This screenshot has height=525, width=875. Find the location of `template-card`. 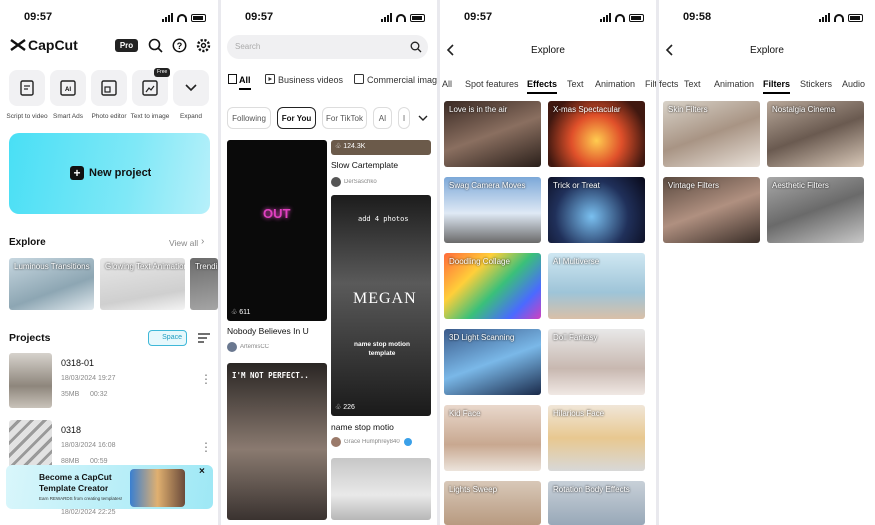

template-card is located at coordinates (381, 489).